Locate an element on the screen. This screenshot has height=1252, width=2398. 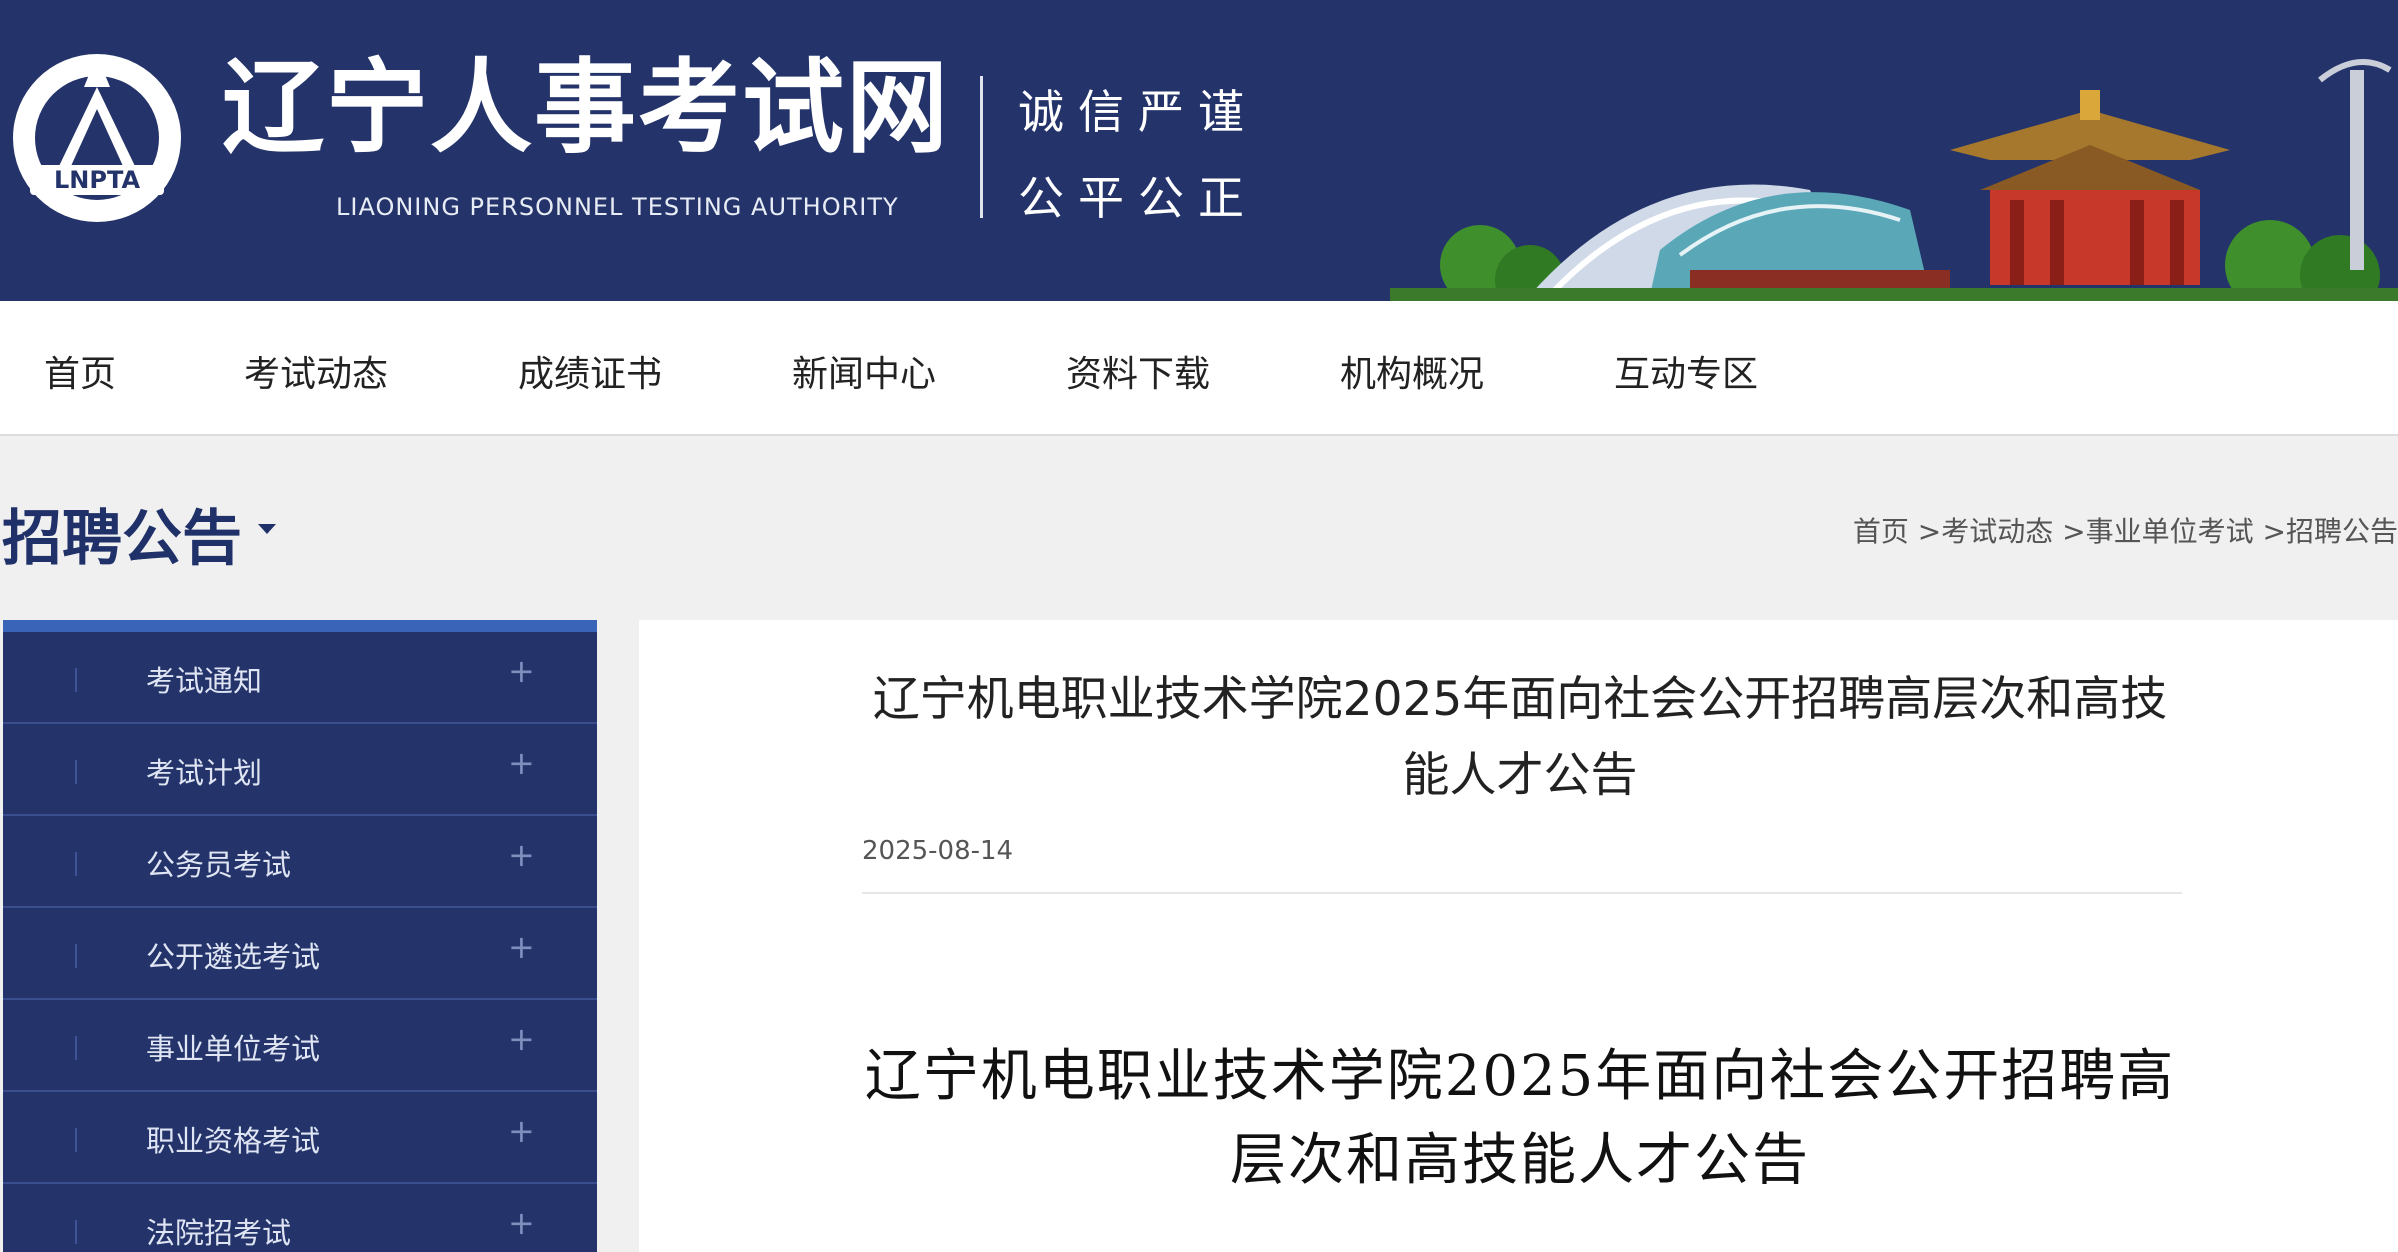
main-nav: 首页 考试动态 成绩证书 新闻中心 资料下载 机构概况 互动专区 is located at coordinates (1199, 368).